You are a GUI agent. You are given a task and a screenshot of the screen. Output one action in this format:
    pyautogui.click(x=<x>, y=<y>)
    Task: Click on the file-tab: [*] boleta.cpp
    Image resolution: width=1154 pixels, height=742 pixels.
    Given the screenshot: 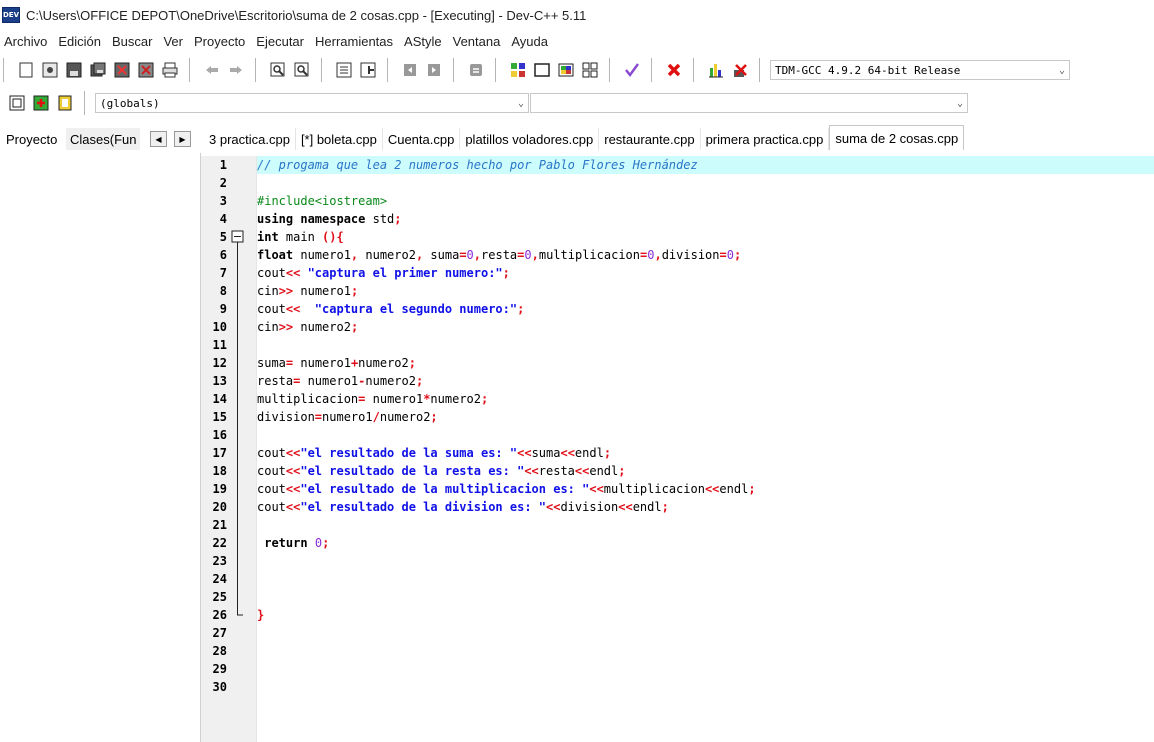 What is the action you would take?
    pyautogui.click(x=339, y=139)
    